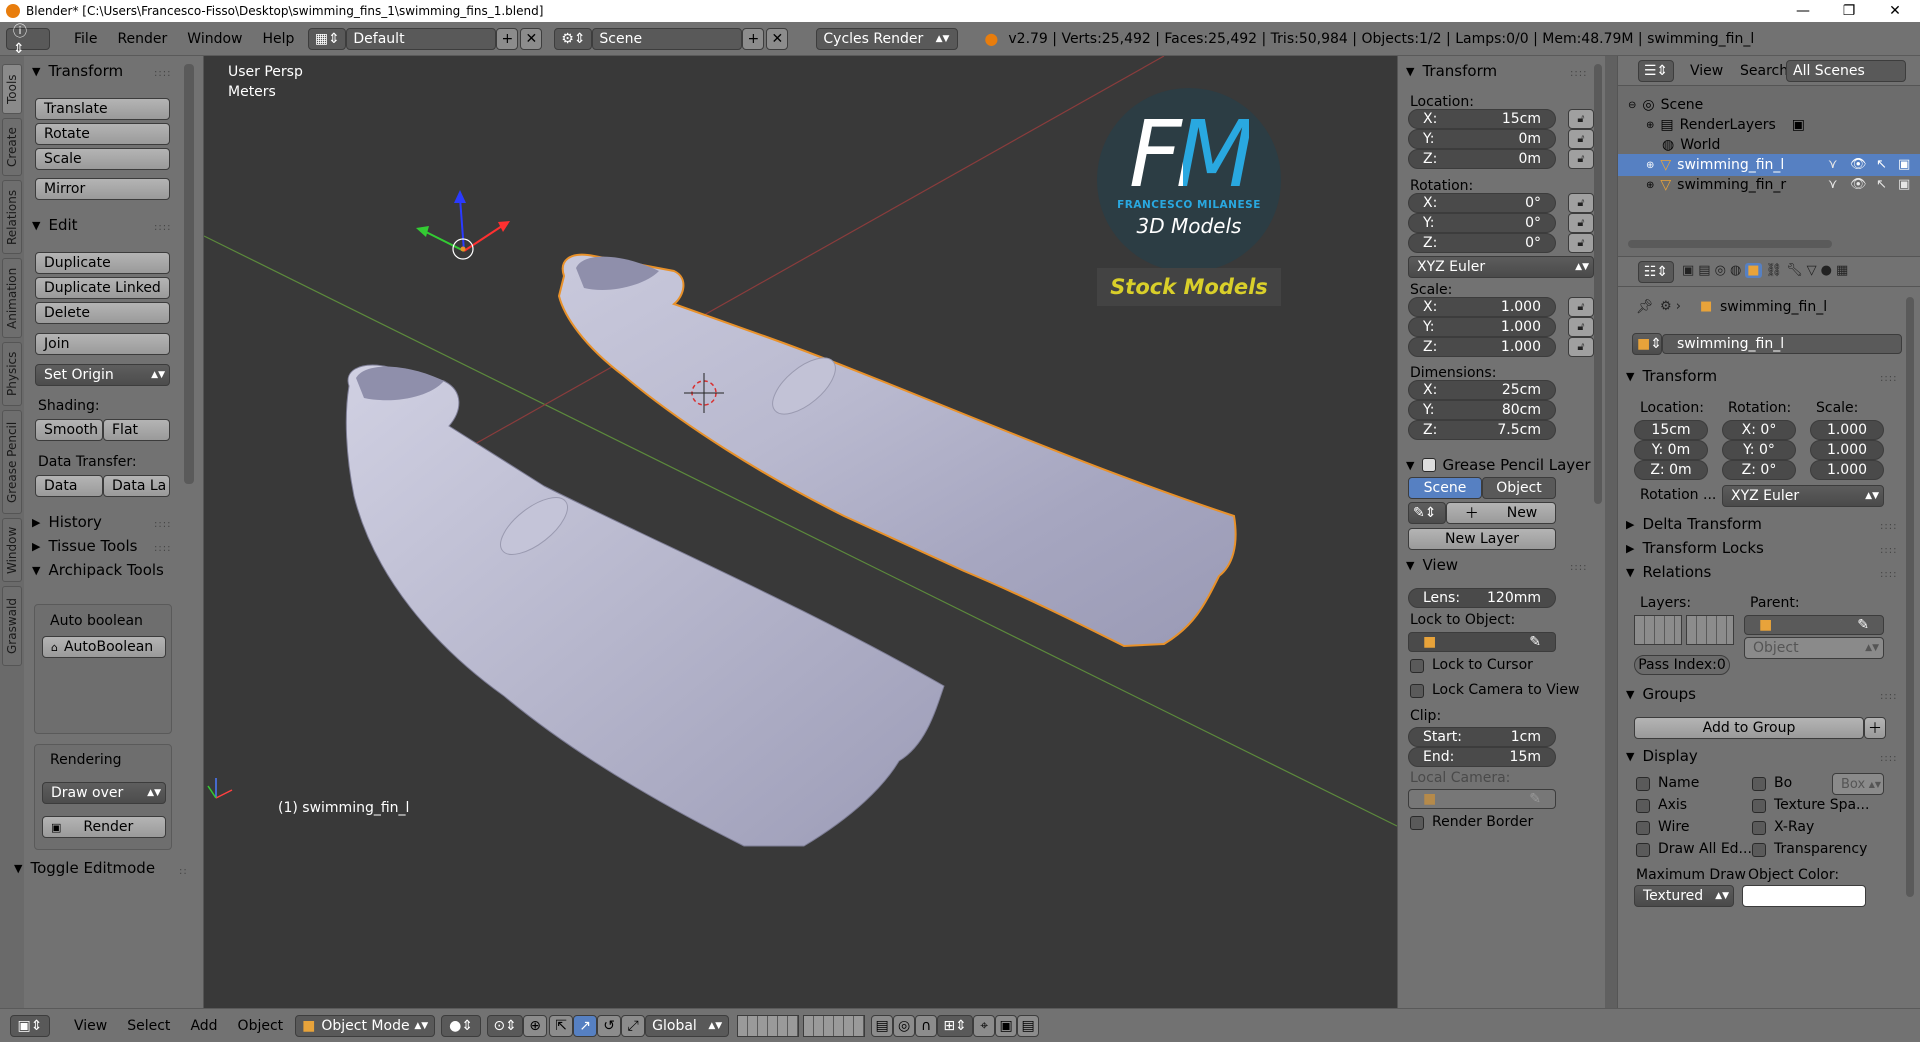 The height and width of the screenshot is (1042, 1920). What do you see at coordinates (1774, 270) in the screenshot?
I see `constraints-tab-icon: ⛓︎` at bounding box center [1774, 270].